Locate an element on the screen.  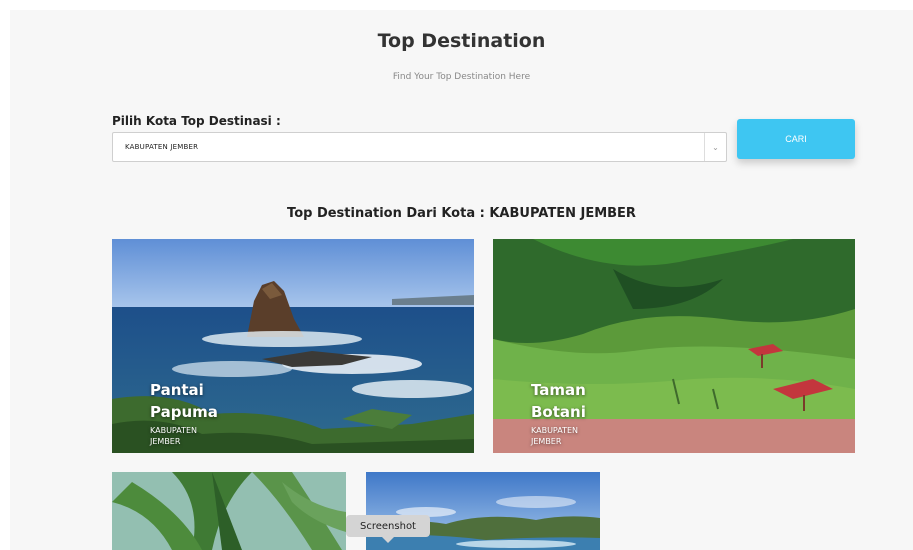
destination-card-text: Taman Botani KABUPATEN JEMBER is located at coordinates (576, 413).